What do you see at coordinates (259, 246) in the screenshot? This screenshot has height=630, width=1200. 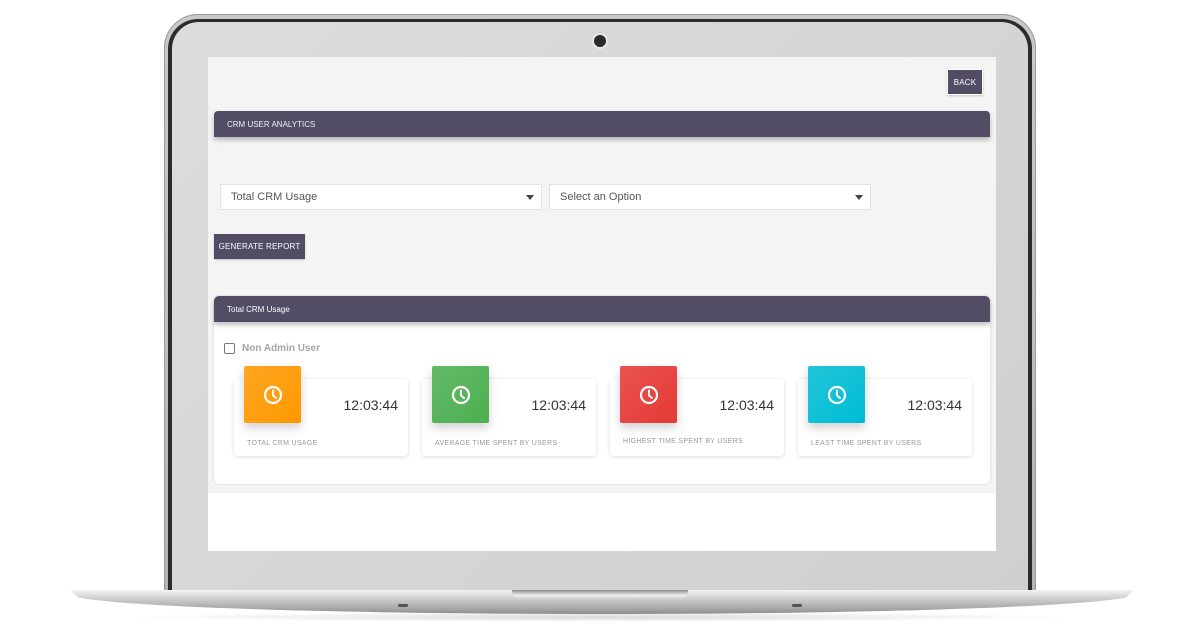 I see `generate-report-button: GENERATE REPORT` at bounding box center [259, 246].